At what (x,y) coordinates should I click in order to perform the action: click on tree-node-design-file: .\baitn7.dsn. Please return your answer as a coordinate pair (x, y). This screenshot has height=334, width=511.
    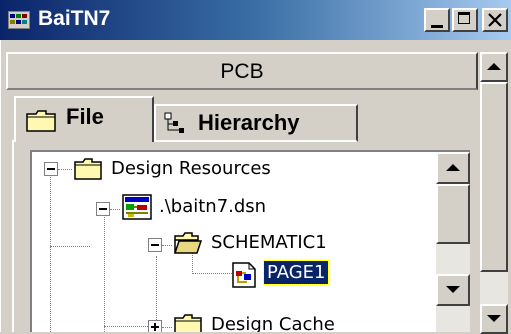
    Looking at the image, I should click on (234, 207).